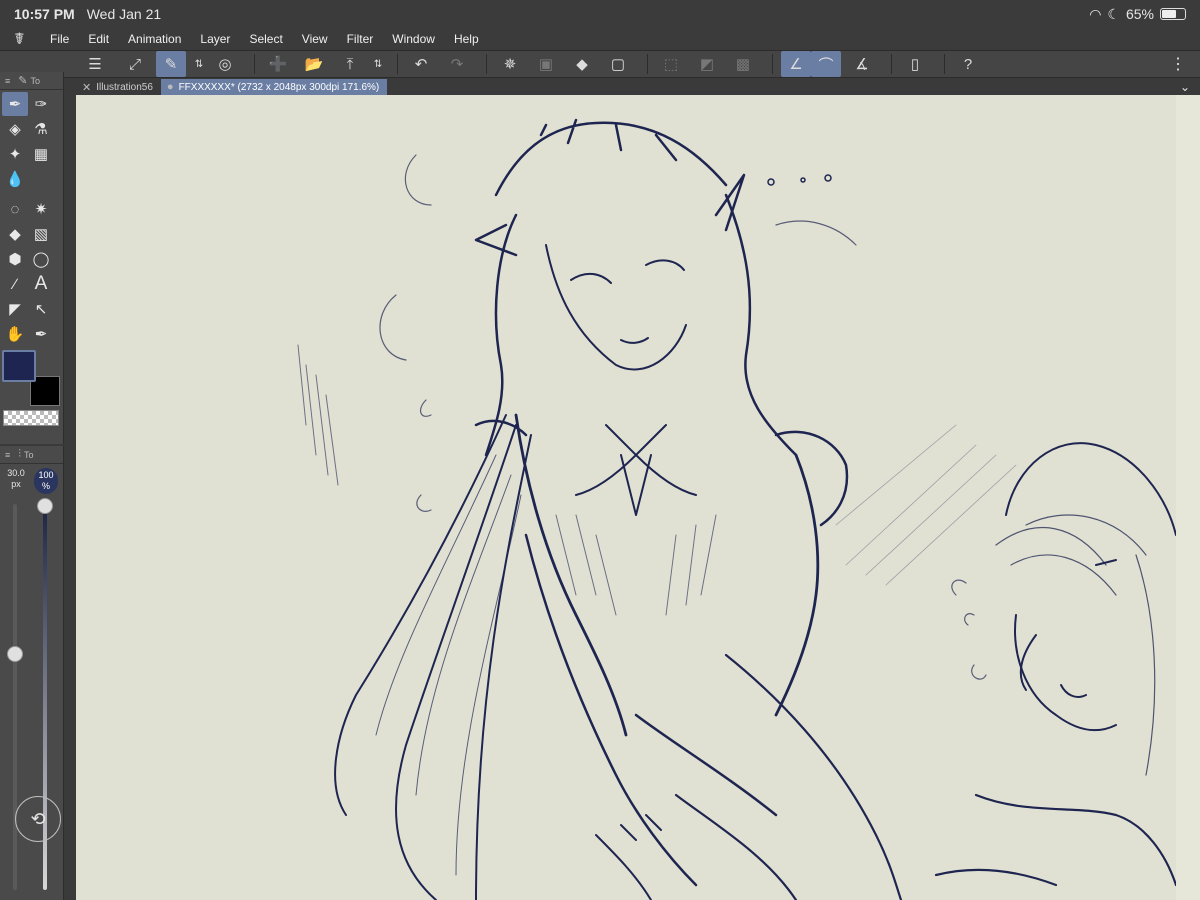 Image resolution: width=1200 pixels, height=900 pixels. Describe the element at coordinates (41, 309) in the screenshot. I see `operation-tool-icon: ↖` at that location.